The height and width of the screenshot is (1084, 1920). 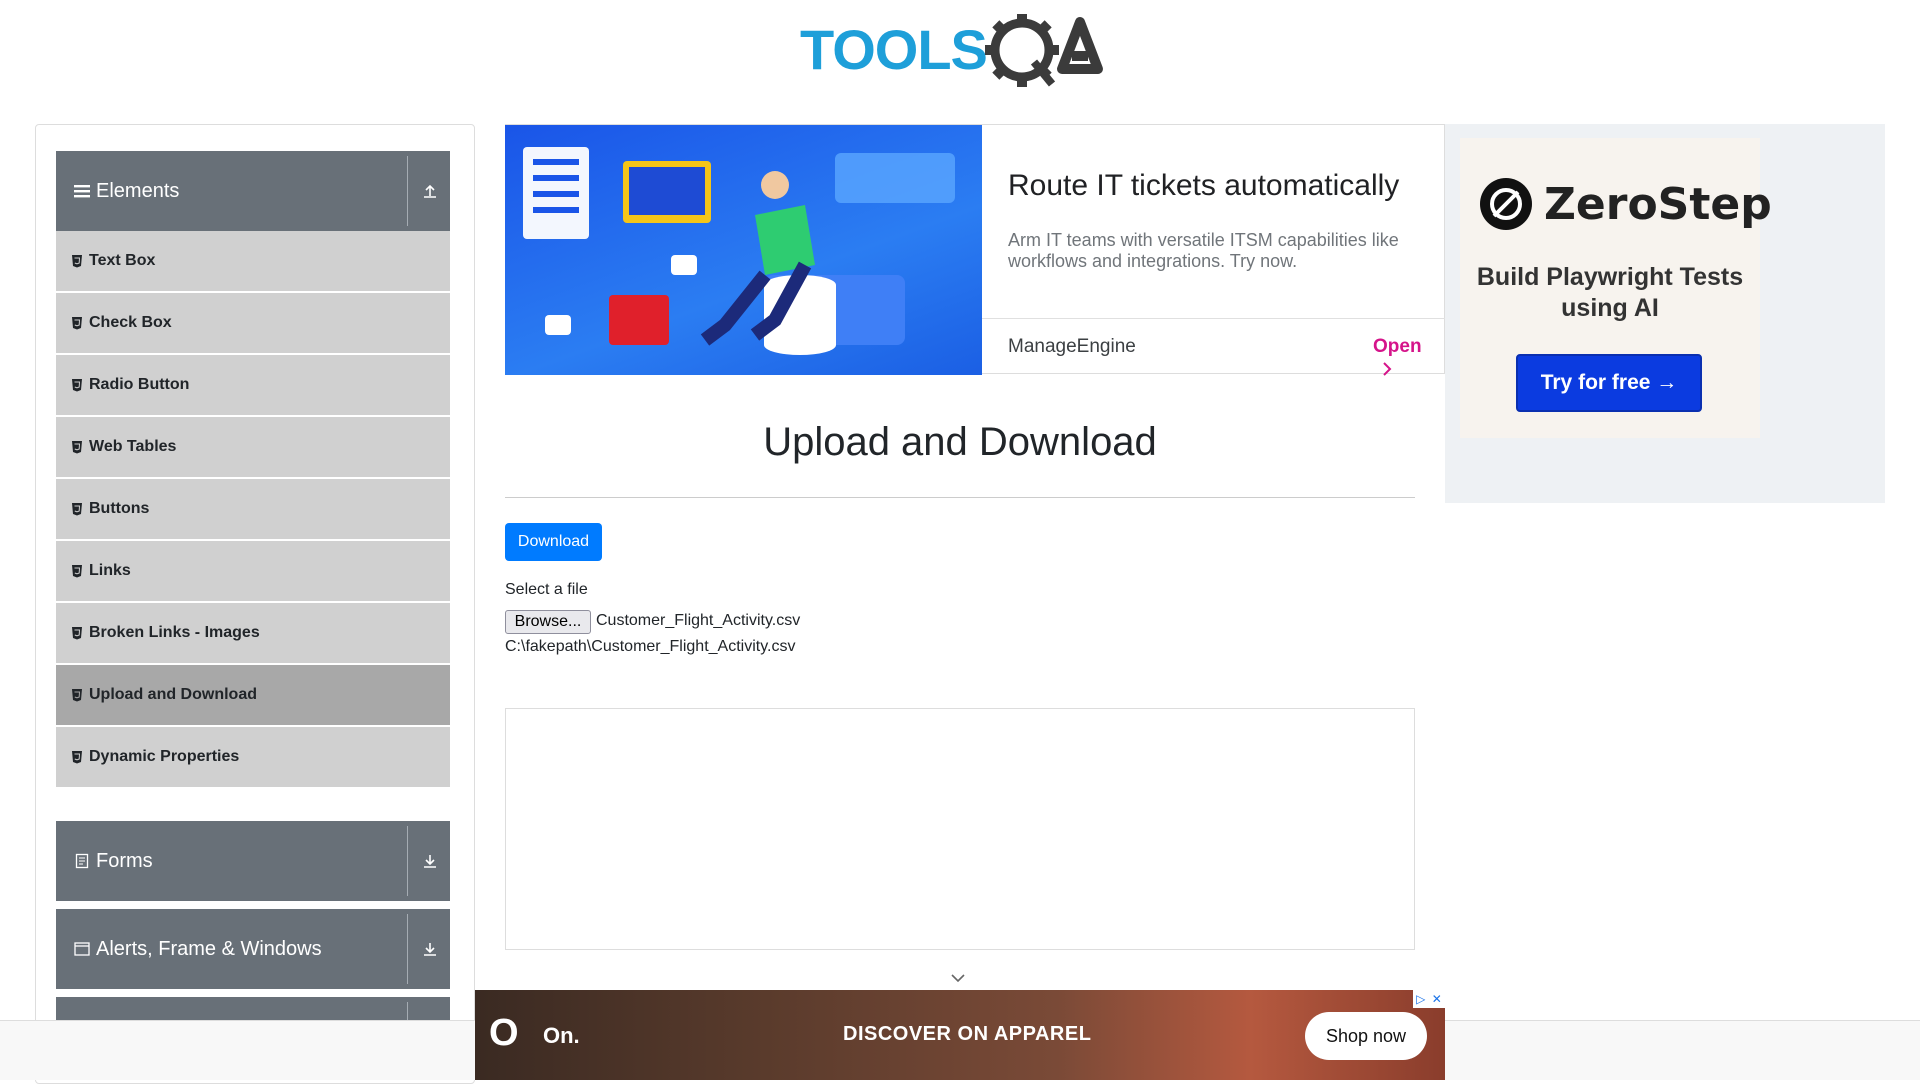 I want to click on sidebar-item-label: Dynamic Properties, so click(x=164, y=756).